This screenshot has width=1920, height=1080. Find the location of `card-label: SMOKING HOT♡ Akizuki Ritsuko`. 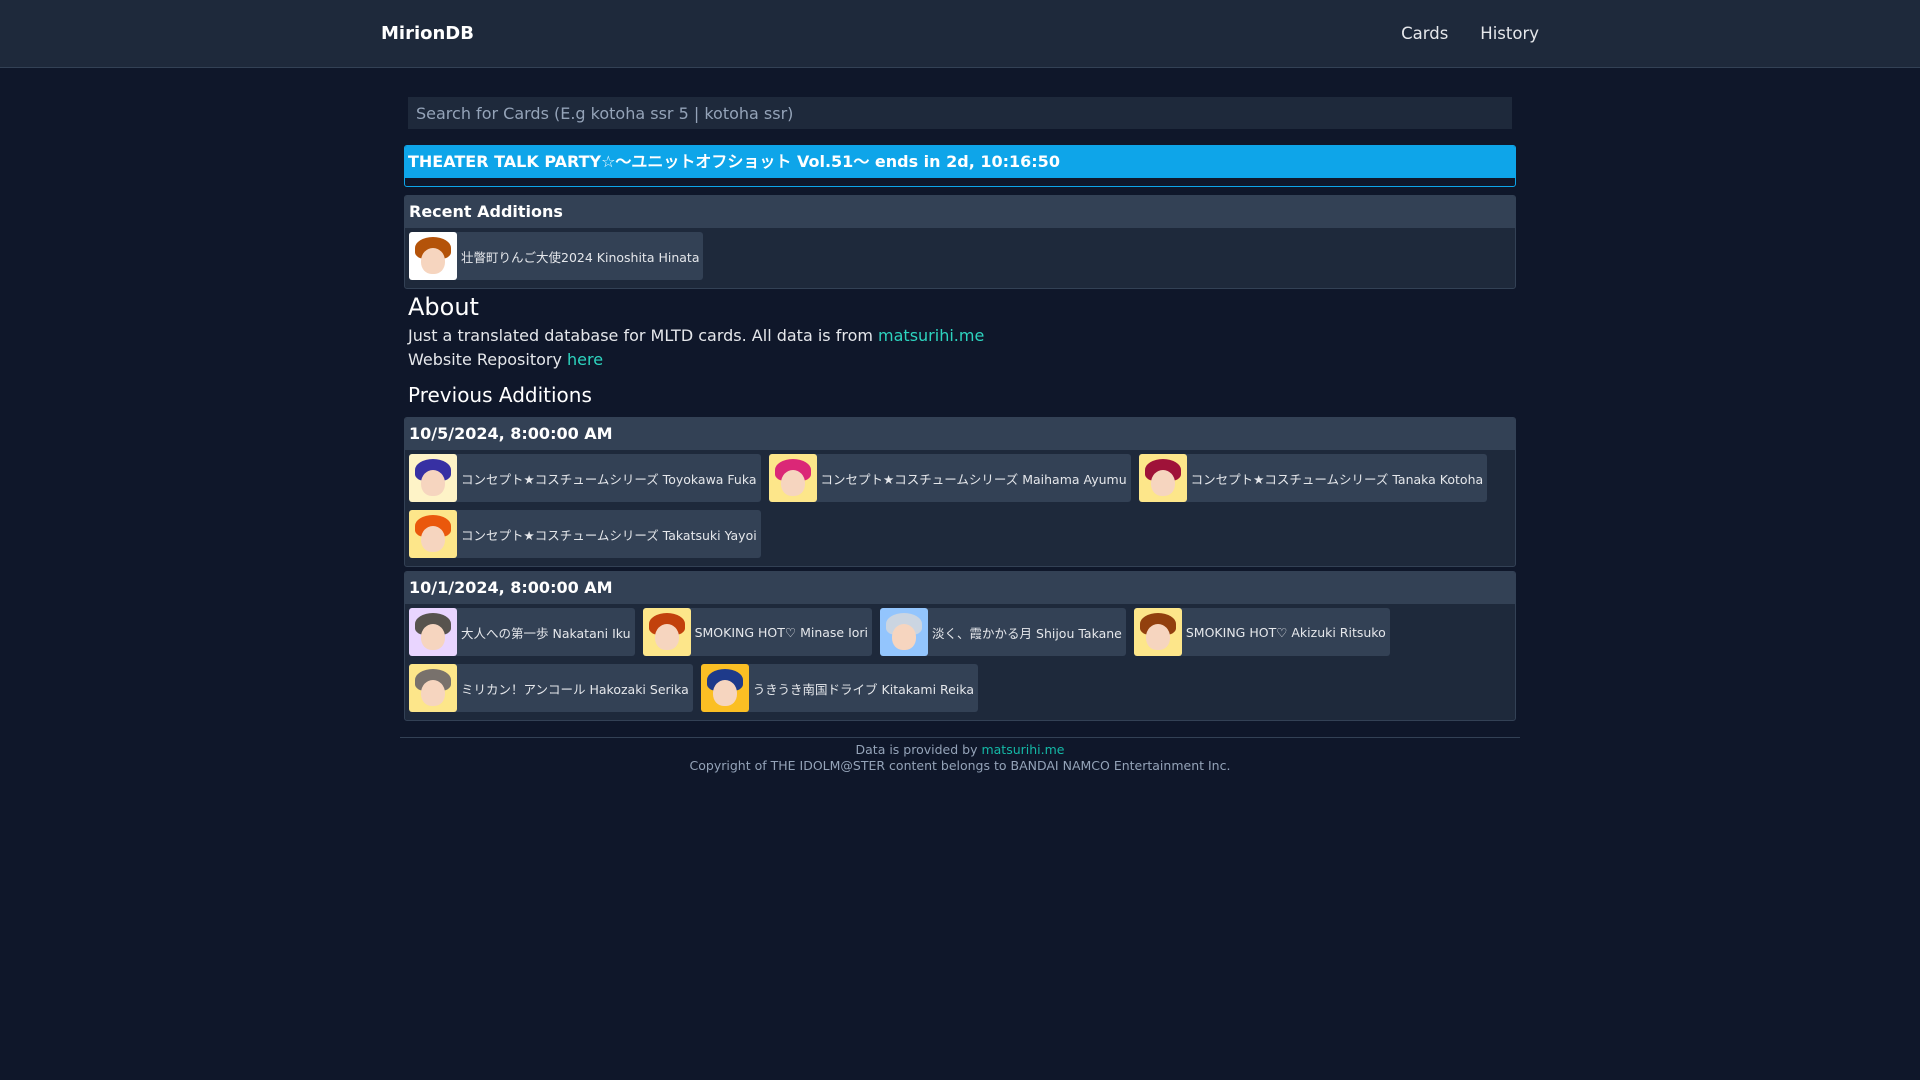

card-label: SMOKING HOT♡ Akizuki Ritsuko is located at coordinates (1285, 632).